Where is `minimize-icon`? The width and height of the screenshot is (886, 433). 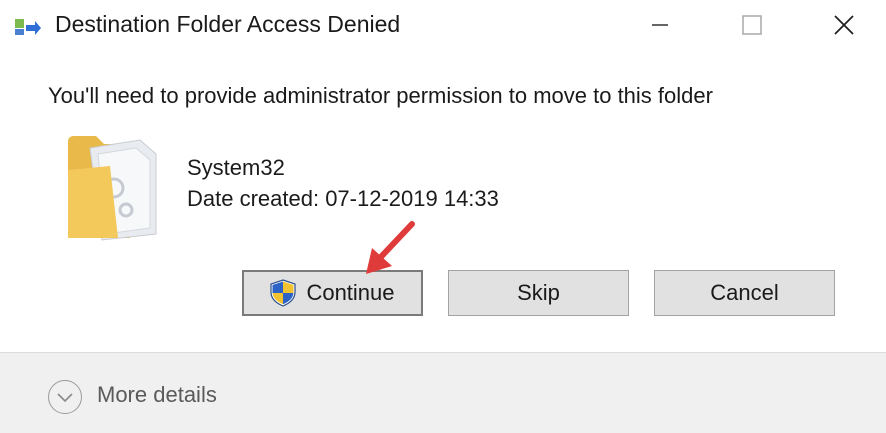
minimize-icon is located at coordinates (660, 25).